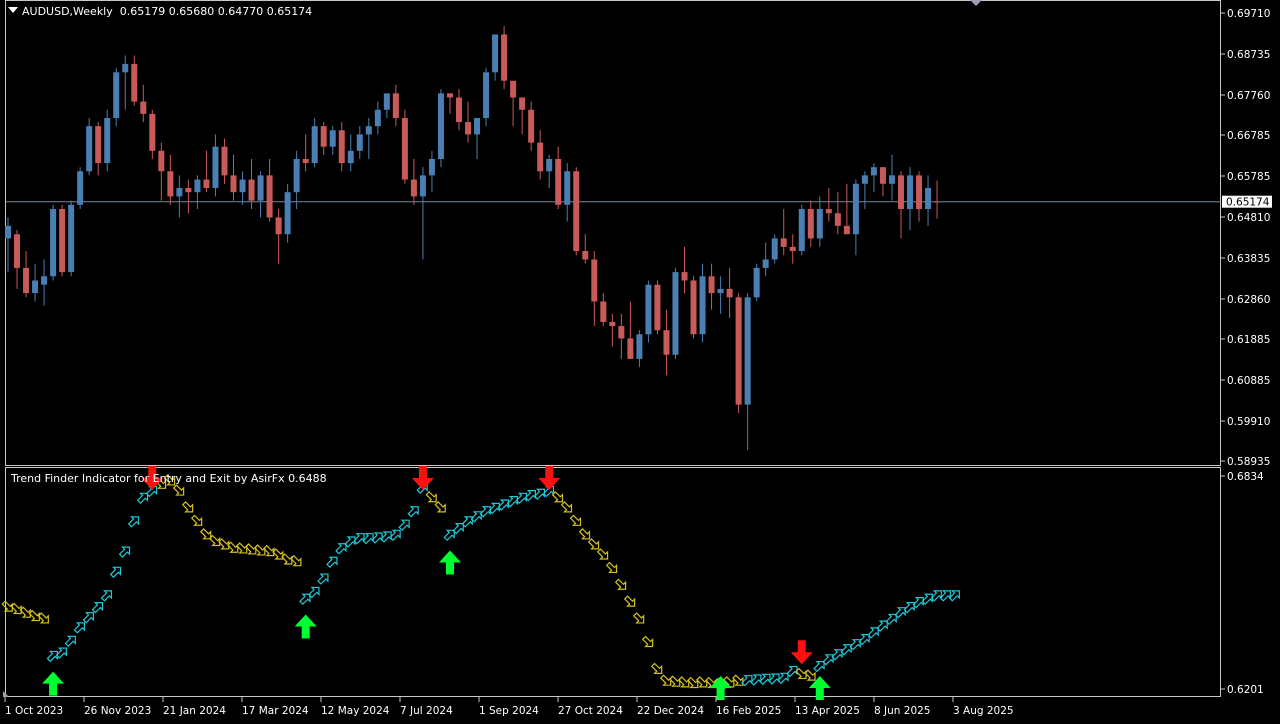 The width and height of the screenshot is (1280, 724). What do you see at coordinates (1248, 381) in the screenshot?
I see `price-tick-label: 0.60885` at bounding box center [1248, 381].